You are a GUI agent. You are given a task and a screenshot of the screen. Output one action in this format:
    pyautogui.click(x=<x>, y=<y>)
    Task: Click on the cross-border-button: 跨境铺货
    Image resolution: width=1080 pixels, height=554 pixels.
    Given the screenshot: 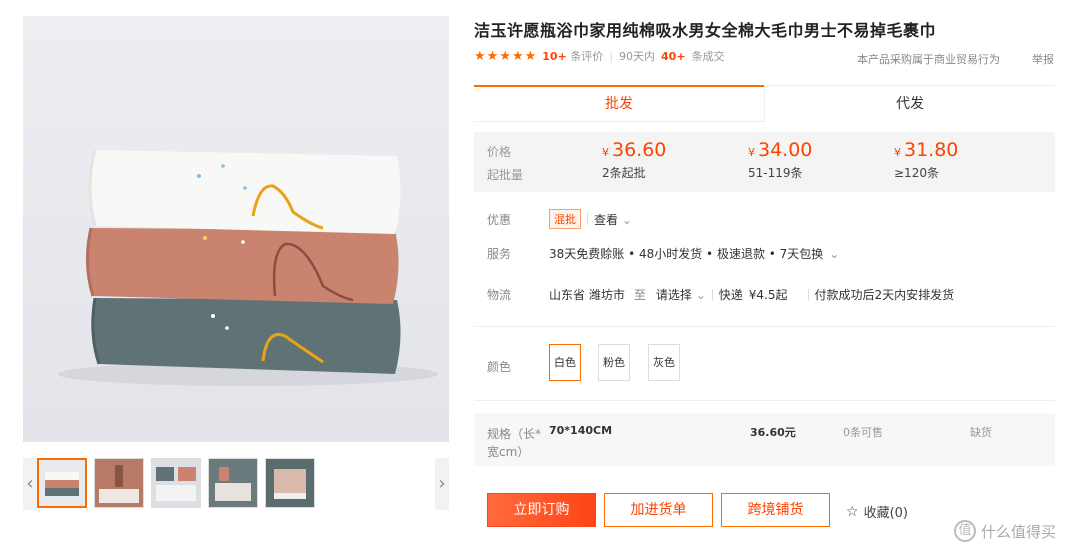 What is the action you would take?
    pyautogui.click(x=775, y=510)
    